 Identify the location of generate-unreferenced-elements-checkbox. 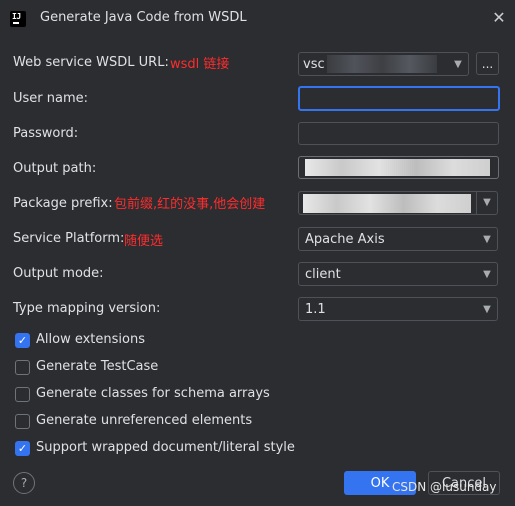
(22, 421).